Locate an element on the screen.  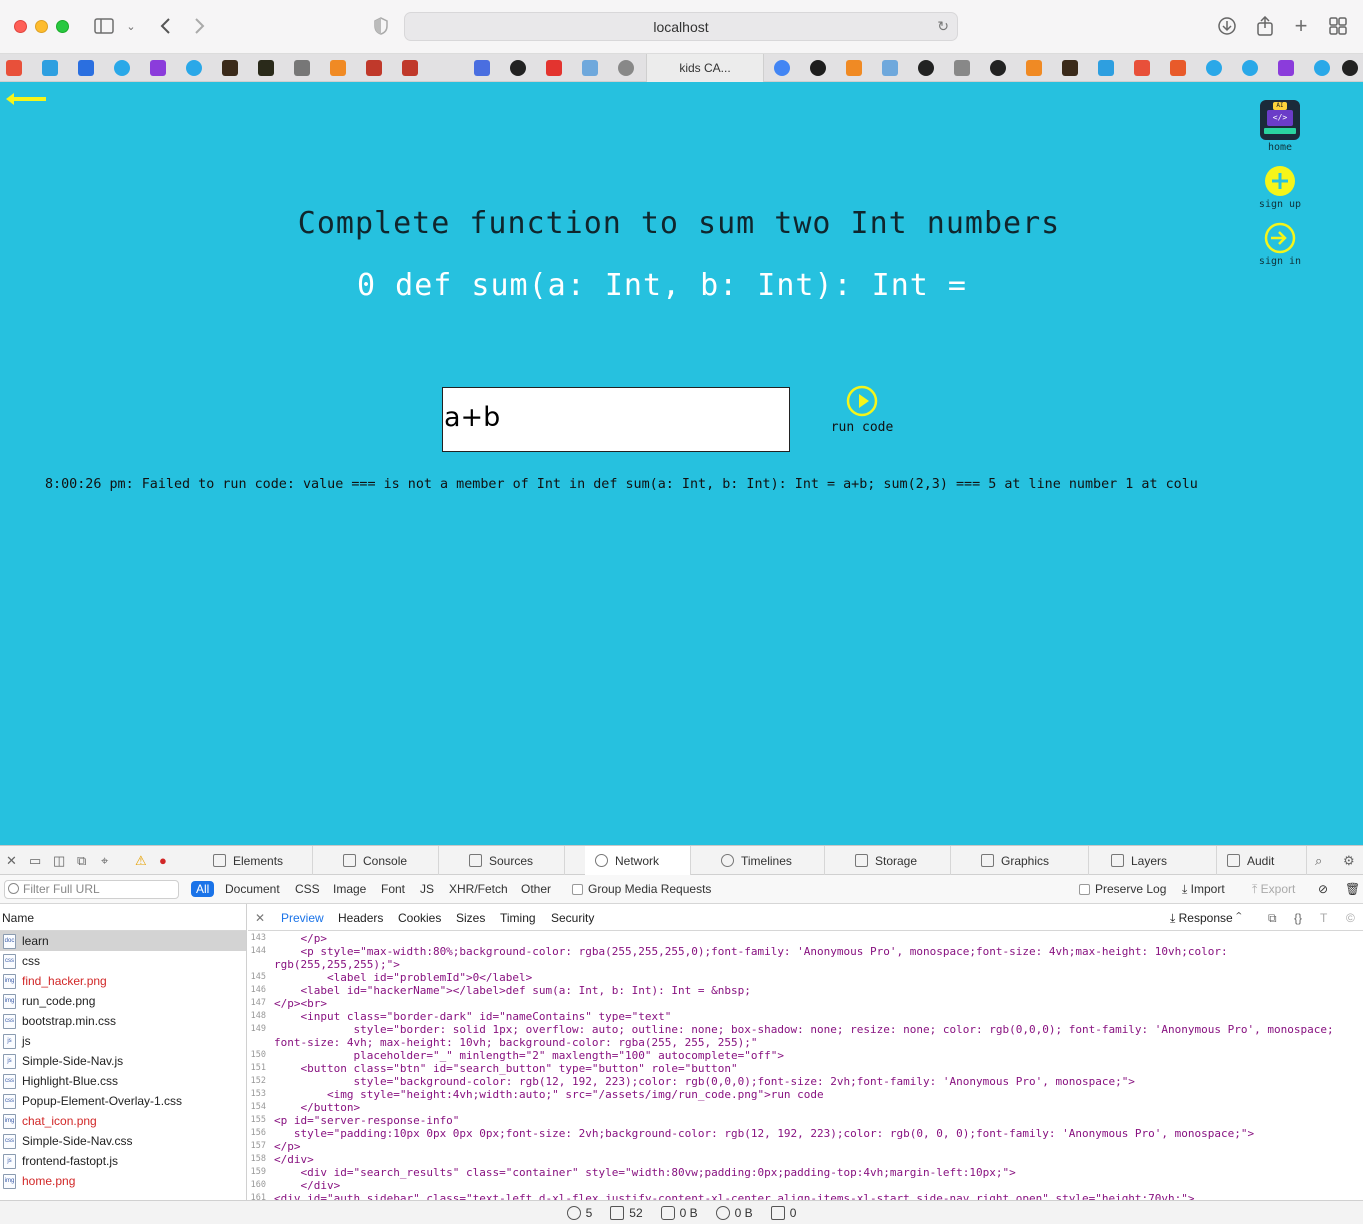
run-code-button: run code is located at coordinates (862, 410).